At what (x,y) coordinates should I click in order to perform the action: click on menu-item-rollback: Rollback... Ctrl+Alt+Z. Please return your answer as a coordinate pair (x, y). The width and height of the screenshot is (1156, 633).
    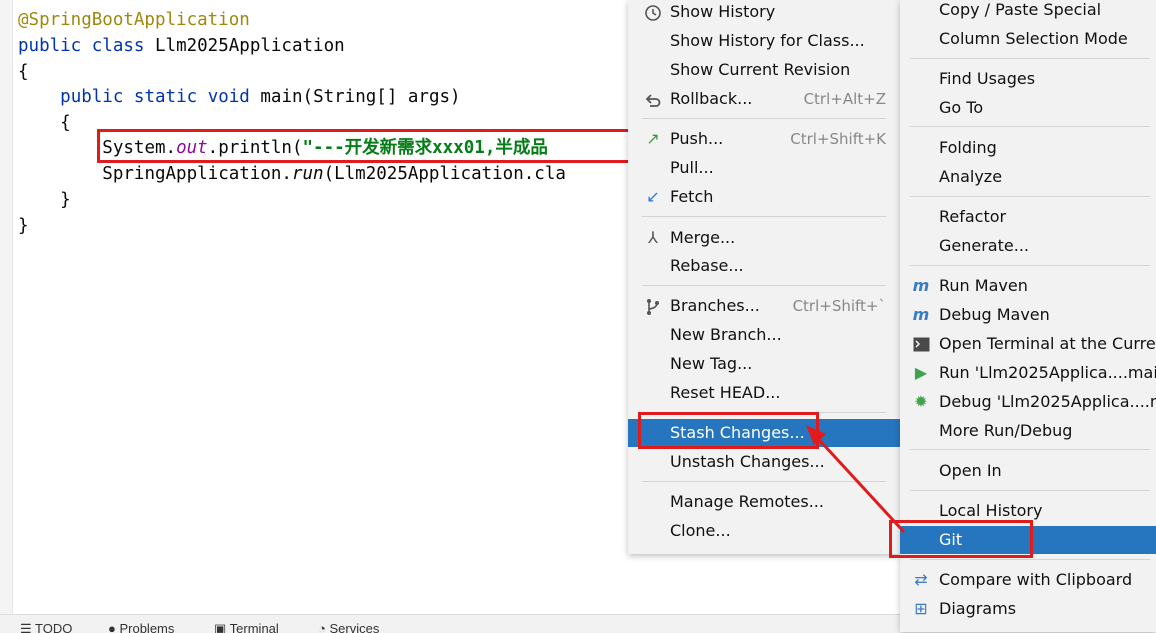
    Looking at the image, I should click on (764, 99).